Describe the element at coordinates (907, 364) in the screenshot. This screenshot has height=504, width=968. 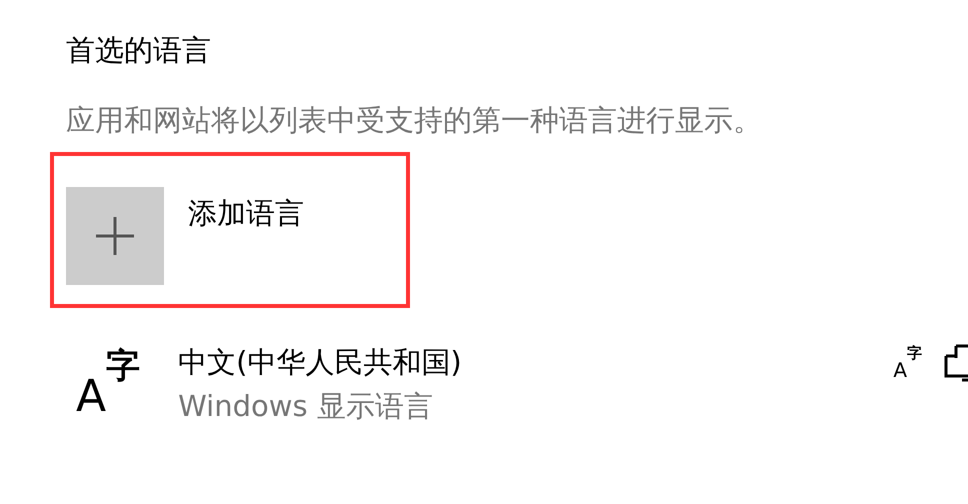
I see `language-pack-icon: A 字` at that location.